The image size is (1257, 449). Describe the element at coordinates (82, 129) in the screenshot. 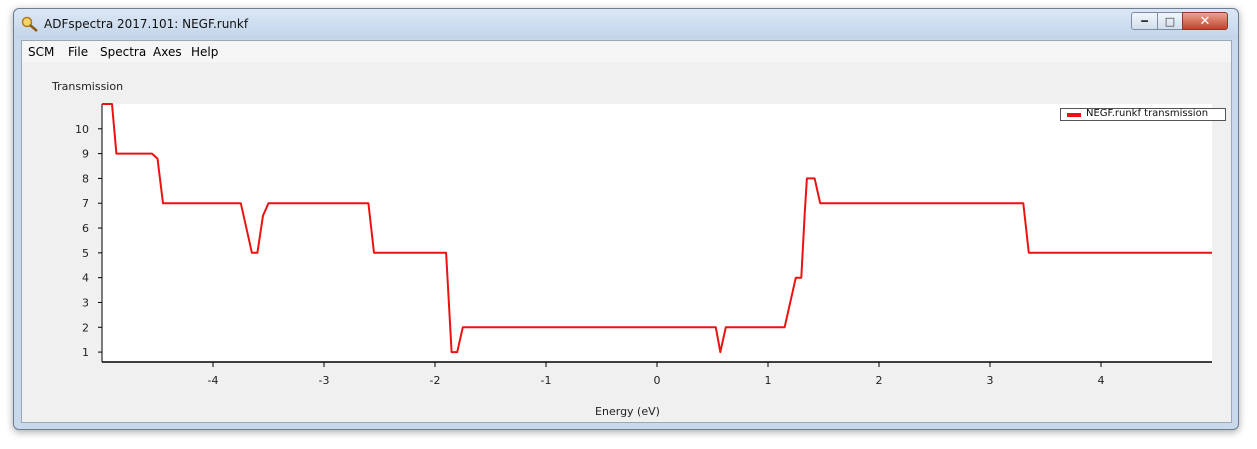

I see `y-tick-label: 10` at that location.